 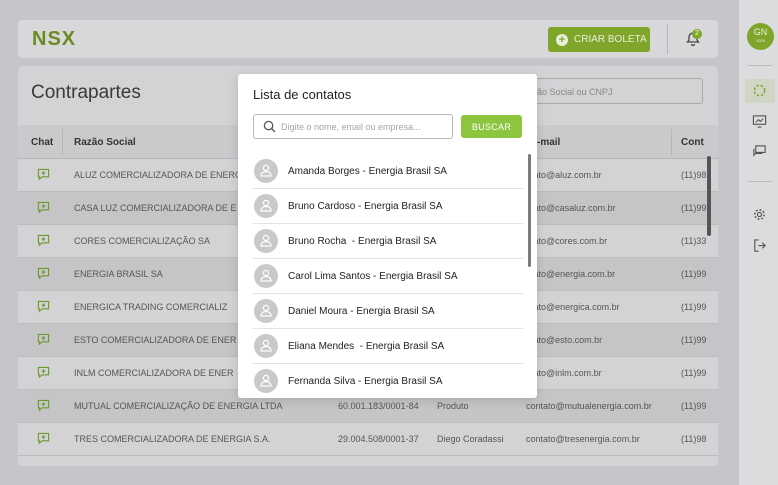 What do you see at coordinates (302, 94) in the screenshot?
I see `modal-title: Lista de contatos` at bounding box center [302, 94].